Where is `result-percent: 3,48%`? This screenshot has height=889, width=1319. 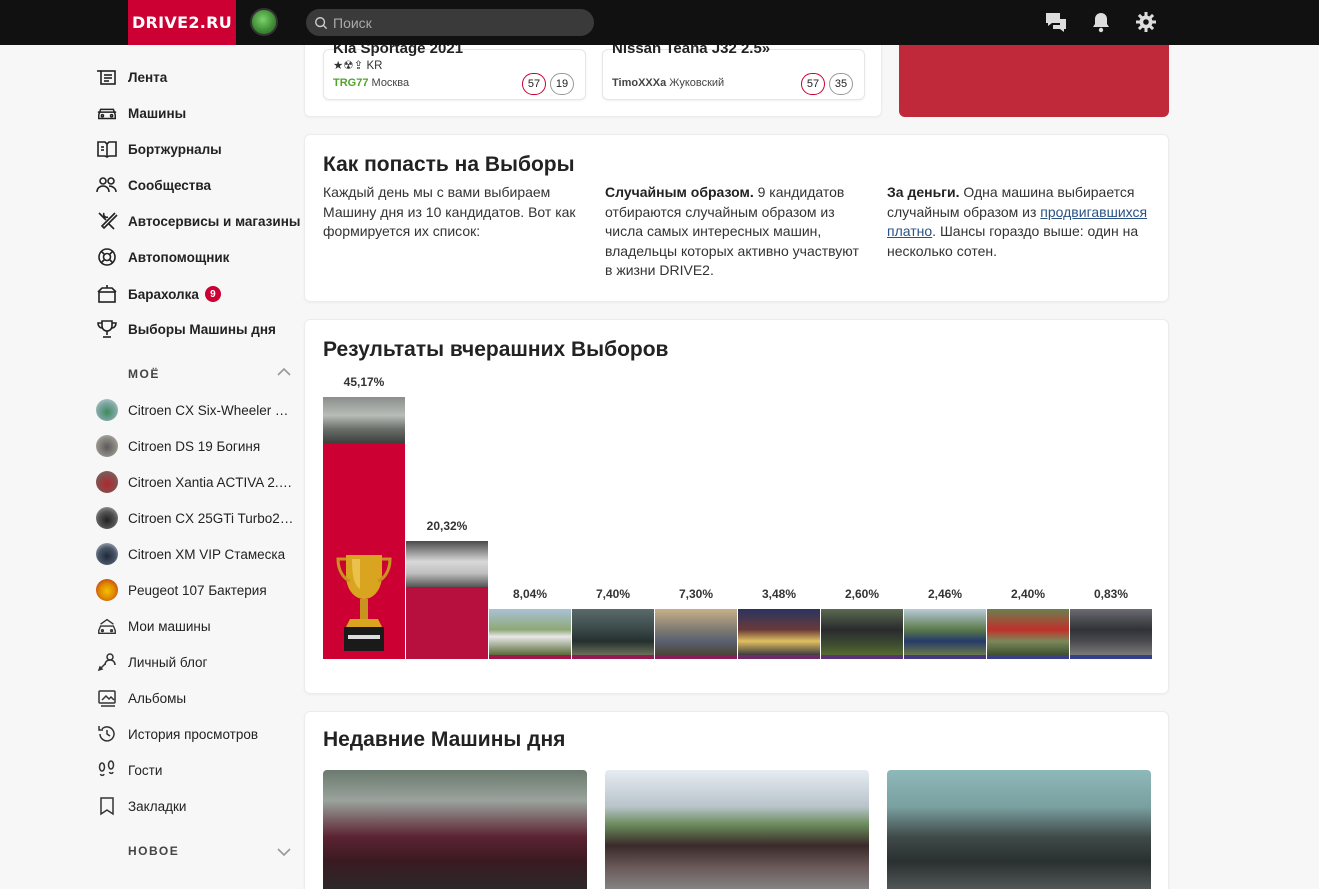
result-percent: 3,48% is located at coordinates (779, 594).